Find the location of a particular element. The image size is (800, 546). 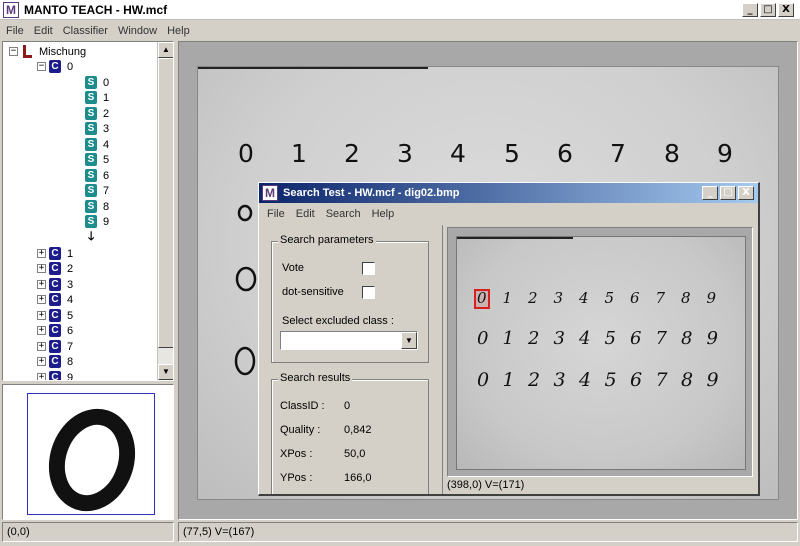

menu-classifier: Classifier is located at coordinates (85, 31).